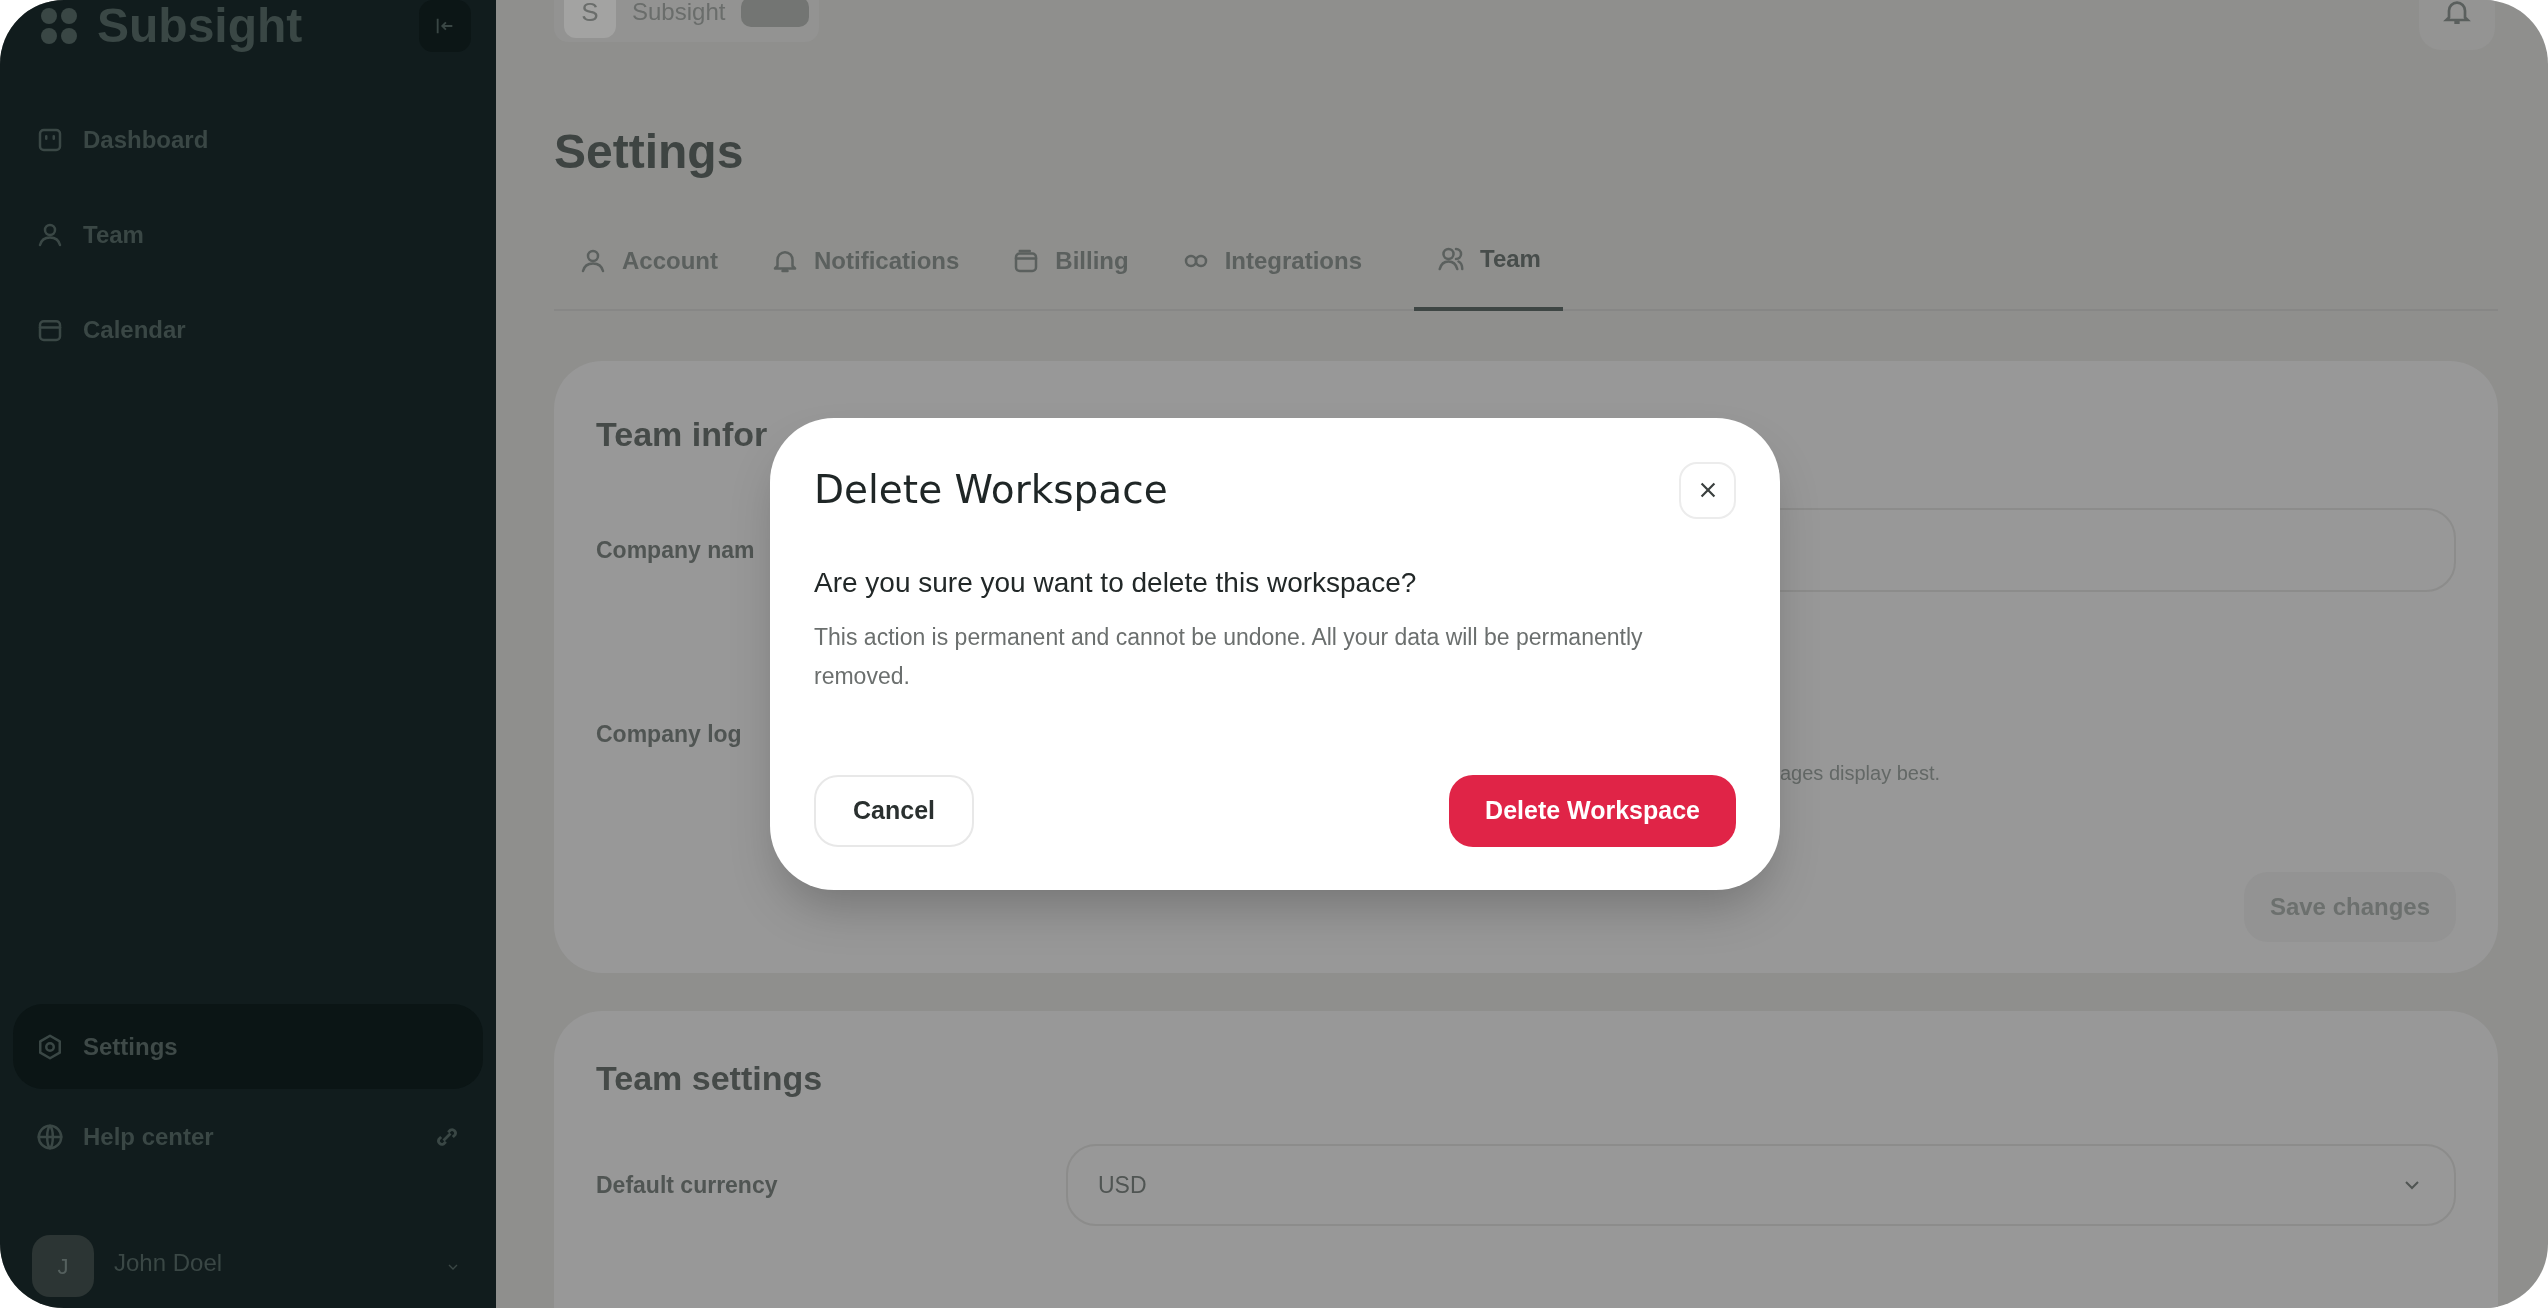  I want to click on delete-workspace-button: Delete Workspace, so click(1592, 811).